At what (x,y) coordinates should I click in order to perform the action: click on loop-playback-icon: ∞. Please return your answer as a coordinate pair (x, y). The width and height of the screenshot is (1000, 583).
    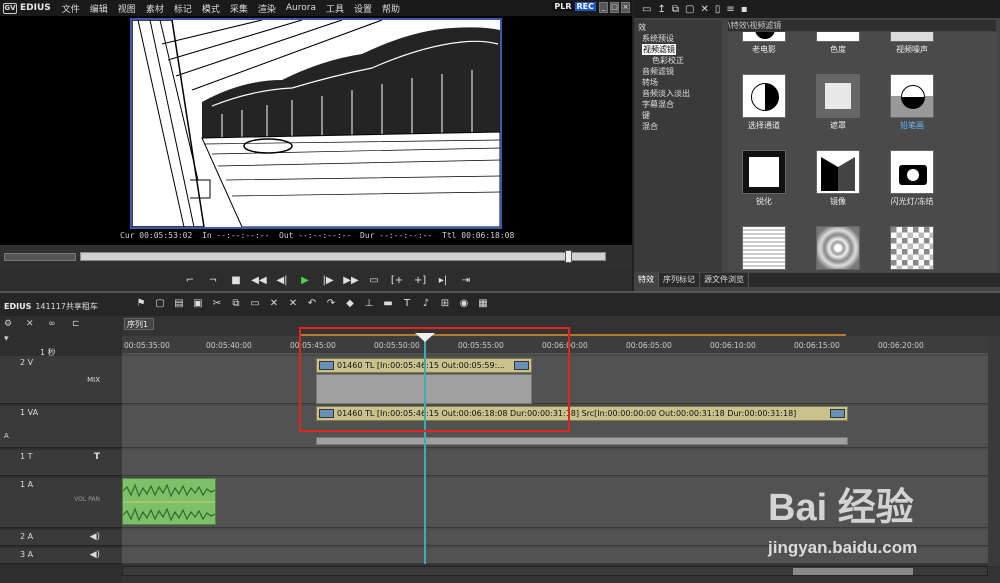
    Looking at the image, I should click on (52, 324).